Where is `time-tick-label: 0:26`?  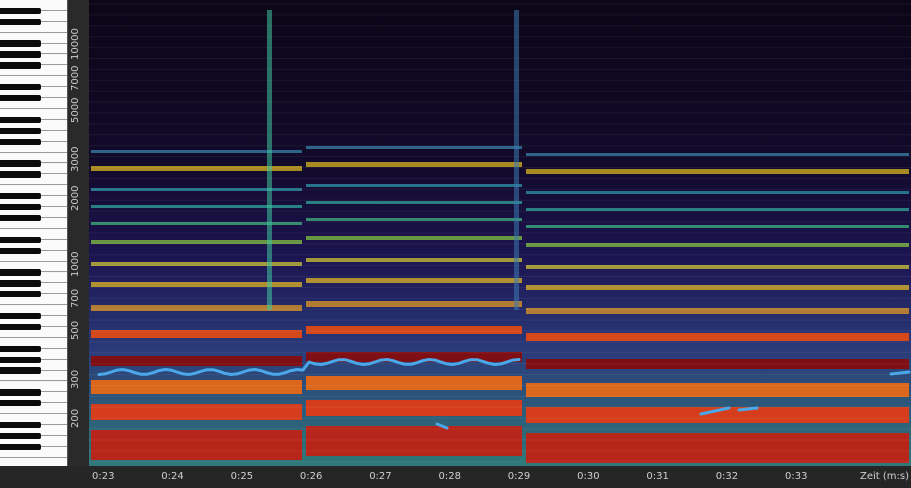 time-tick-label: 0:26 is located at coordinates (311, 476).